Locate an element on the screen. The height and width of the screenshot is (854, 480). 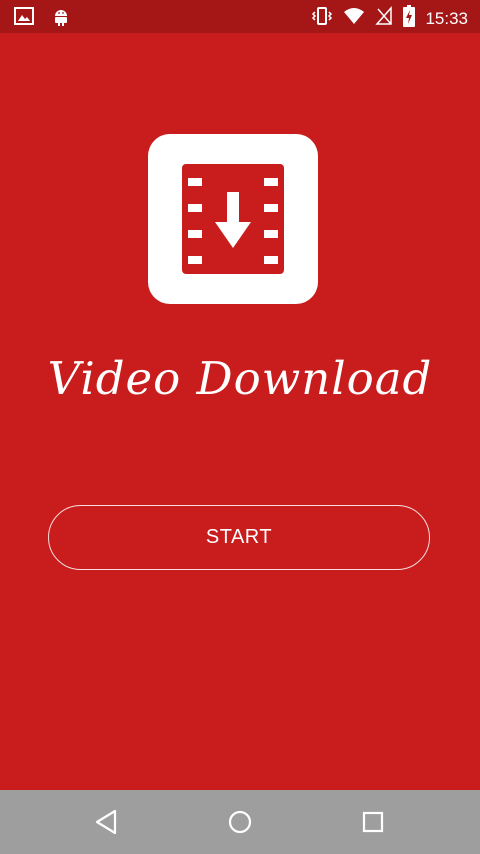
status-bar: 15:33 is located at coordinates (240, 16).